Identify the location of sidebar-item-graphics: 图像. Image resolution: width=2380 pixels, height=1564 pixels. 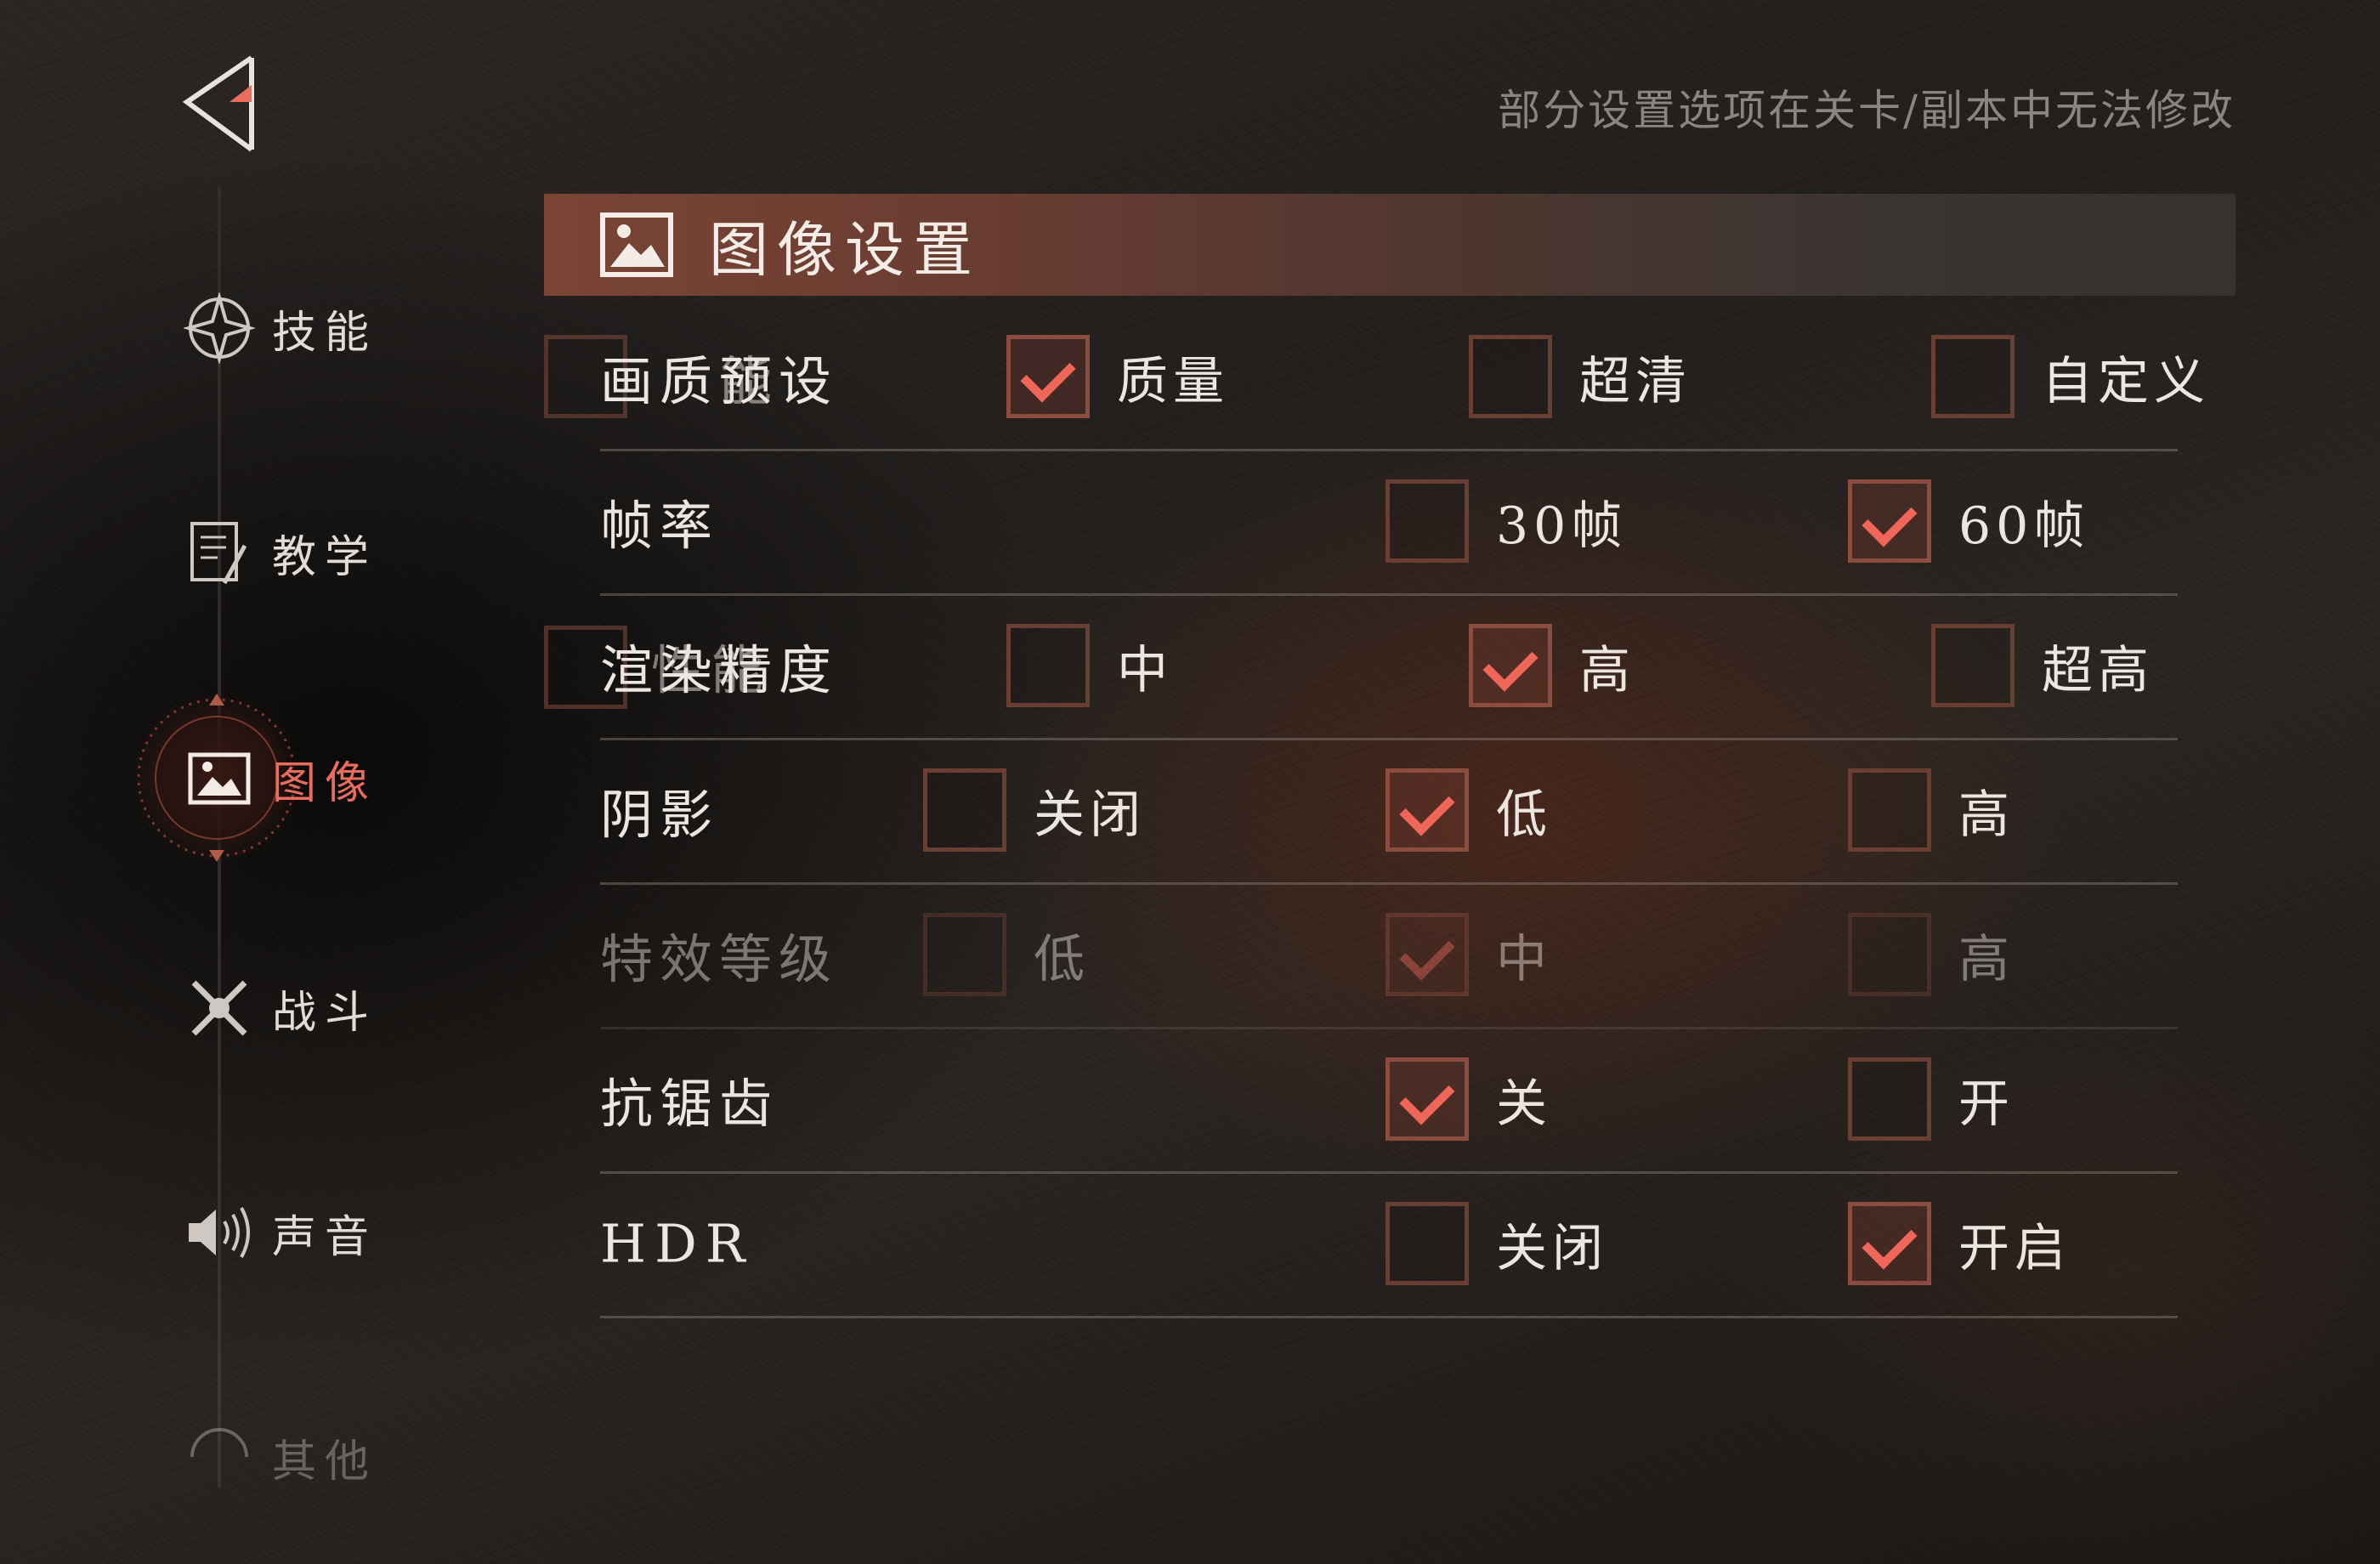
(277, 778).